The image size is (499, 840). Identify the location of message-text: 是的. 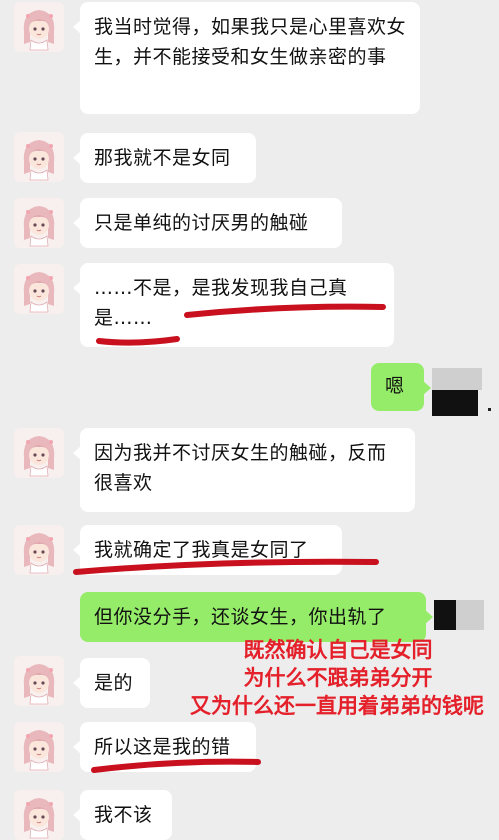
(114, 683).